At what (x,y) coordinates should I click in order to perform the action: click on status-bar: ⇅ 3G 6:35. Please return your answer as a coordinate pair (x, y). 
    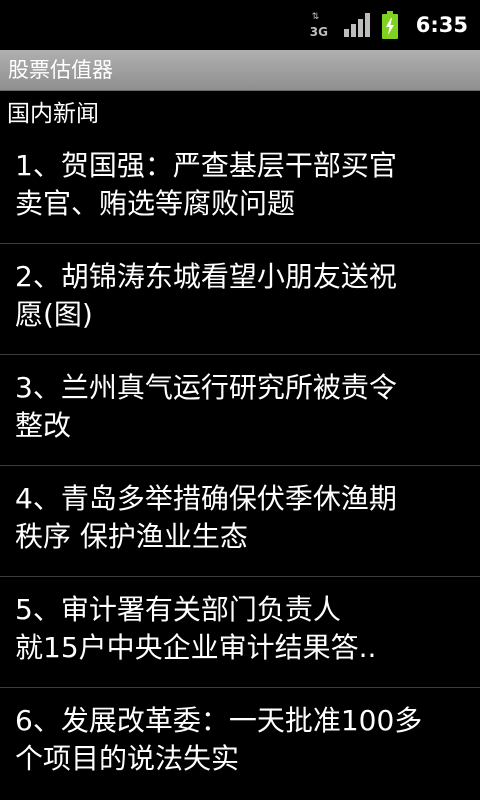
    Looking at the image, I should click on (240, 25).